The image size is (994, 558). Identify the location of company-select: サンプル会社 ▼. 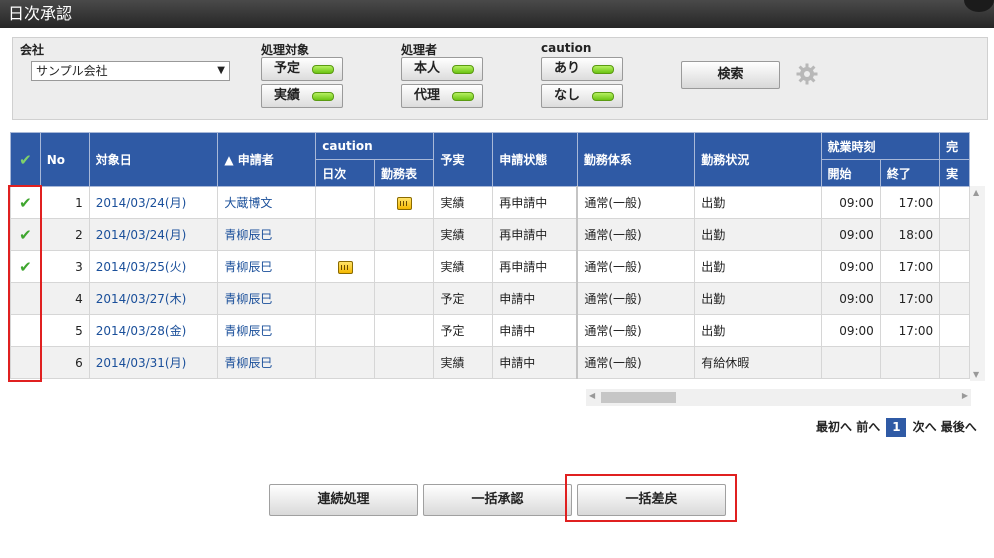
(130, 71).